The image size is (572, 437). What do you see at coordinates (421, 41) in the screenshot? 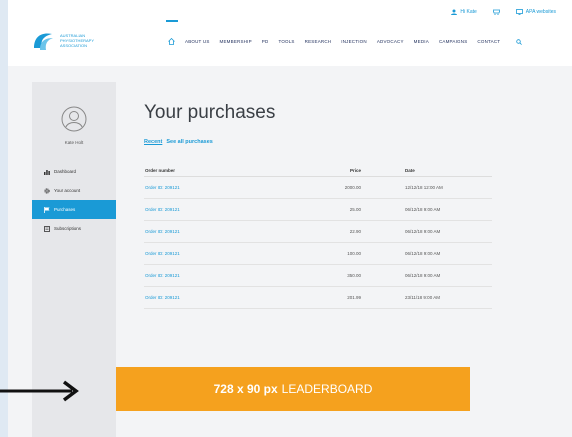
I see `nav-item-media: MEDIA` at bounding box center [421, 41].